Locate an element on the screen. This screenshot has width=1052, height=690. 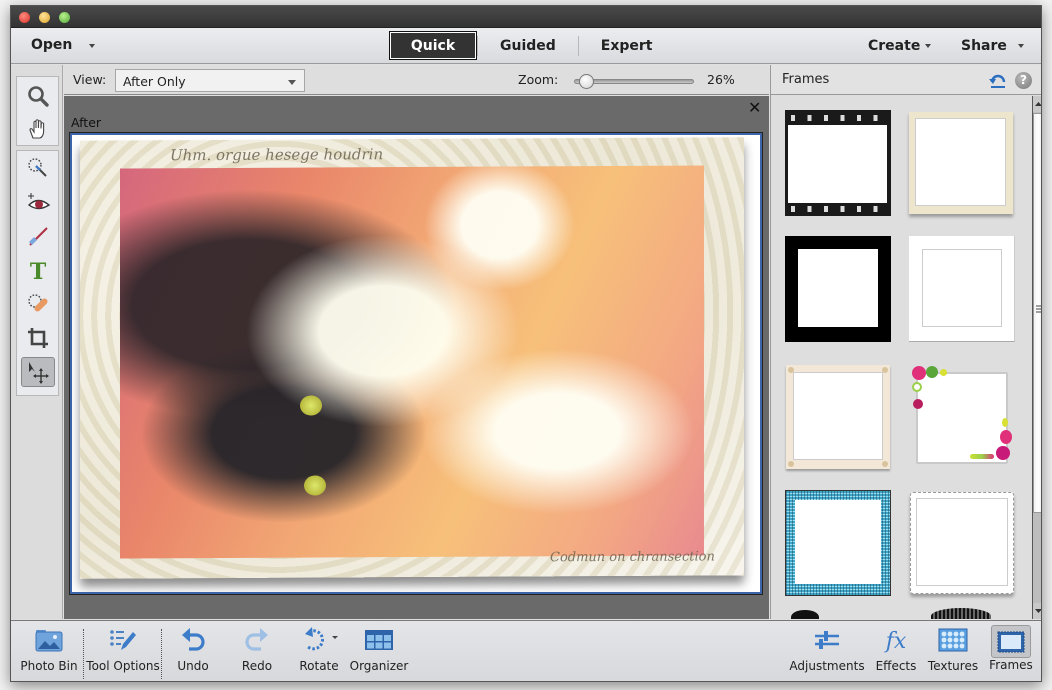
redo-button: Redo is located at coordinates (257, 651).